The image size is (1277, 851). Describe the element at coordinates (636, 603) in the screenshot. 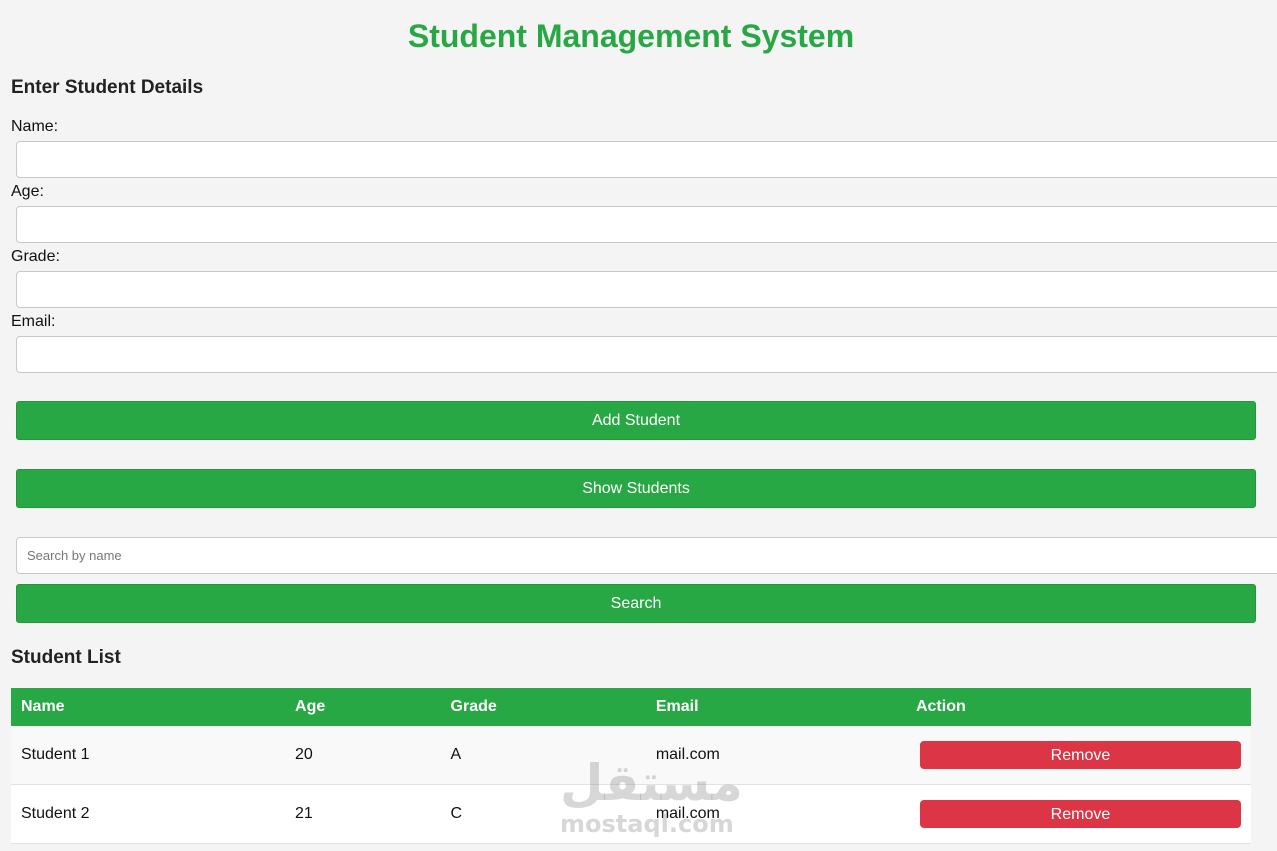

I see `search-button: Search` at that location.